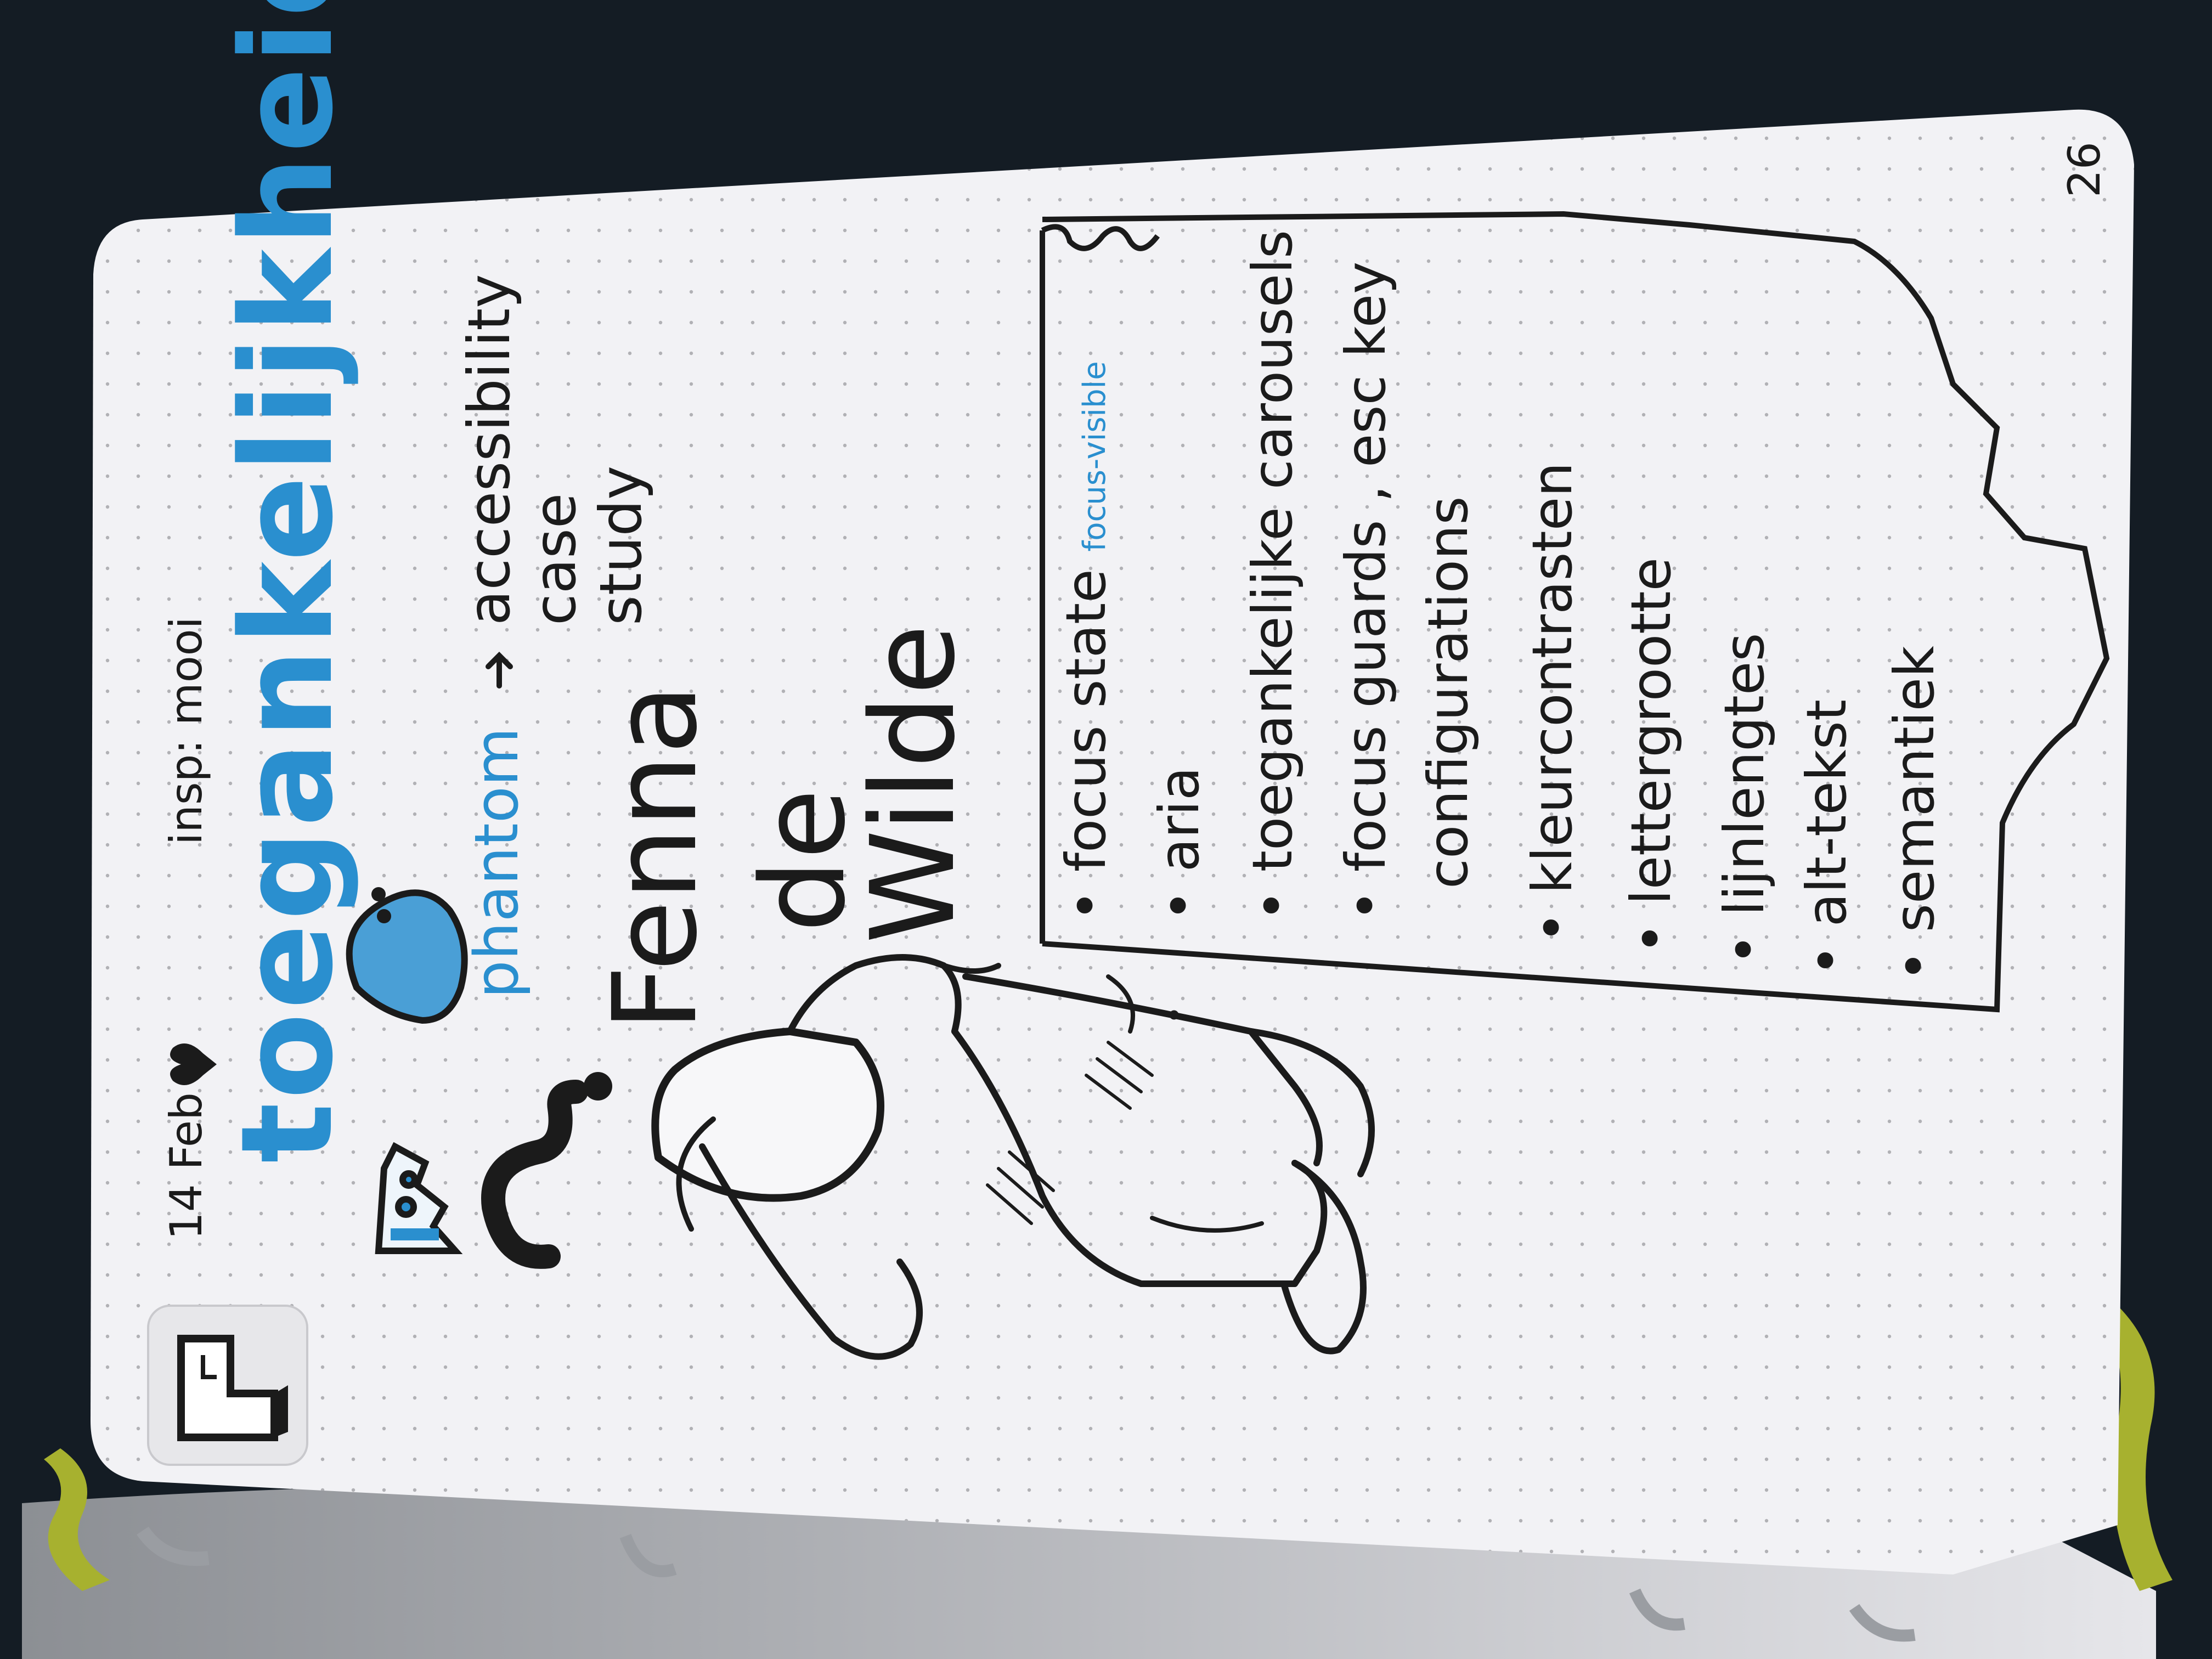 Image resolution: width=2212 pixels, height=1659 pixels. Describe the element at coordinates (288, 581) in the screenshot. I see `page-title: toegankelijkheid` at that location.